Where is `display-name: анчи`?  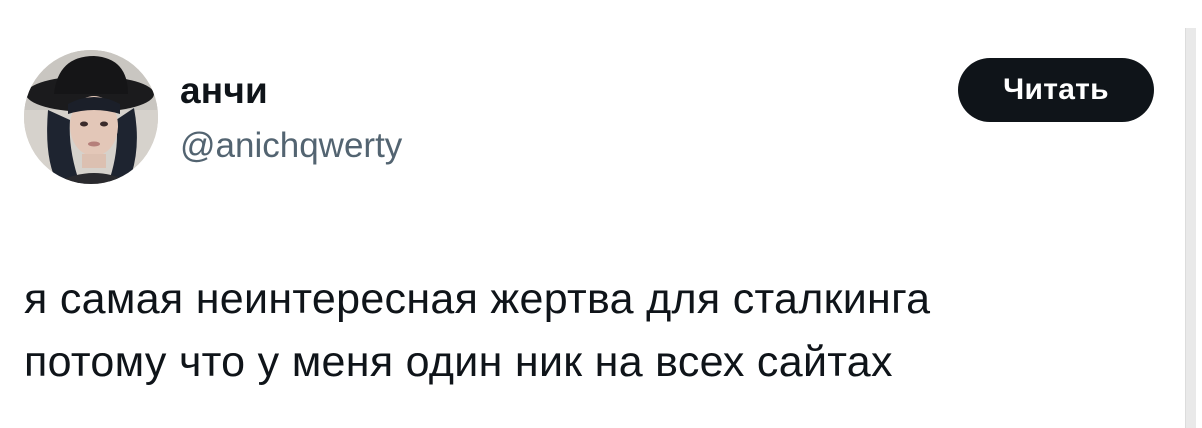
display-name: анчи is located at coordinates (224, 91).